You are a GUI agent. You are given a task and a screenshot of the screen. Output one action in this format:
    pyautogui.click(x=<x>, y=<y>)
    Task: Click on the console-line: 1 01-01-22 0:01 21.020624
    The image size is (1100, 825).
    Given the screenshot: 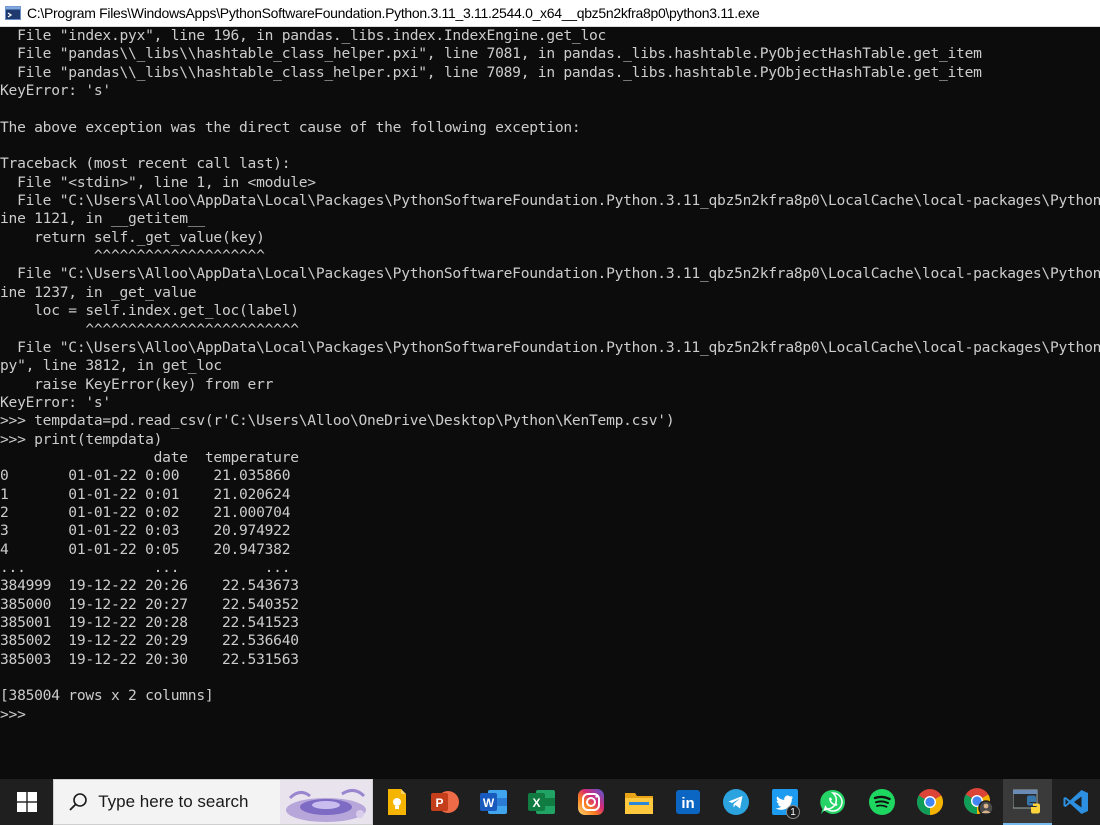 What is the action you would take?
    pyautogui.click(x=145, y=494)
    